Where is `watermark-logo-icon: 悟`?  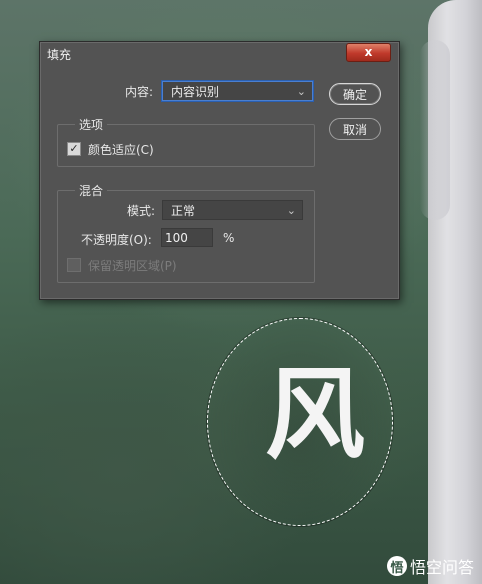
watermark-logo-icon: 悟 is located at coordinates (396, 566).